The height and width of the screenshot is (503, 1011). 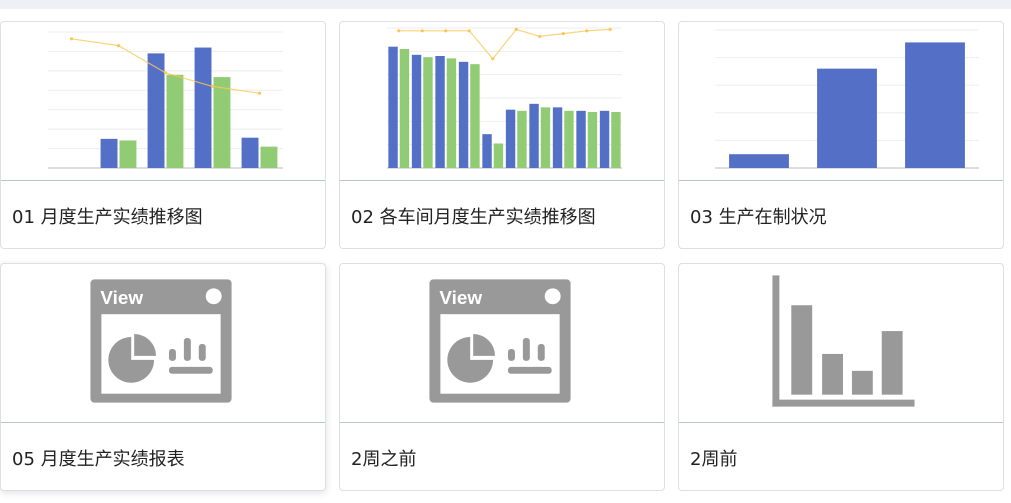 I want to click on report-card-monthly-report-table: View 05 月度生产实绩报表, so click(x=163, y=377).